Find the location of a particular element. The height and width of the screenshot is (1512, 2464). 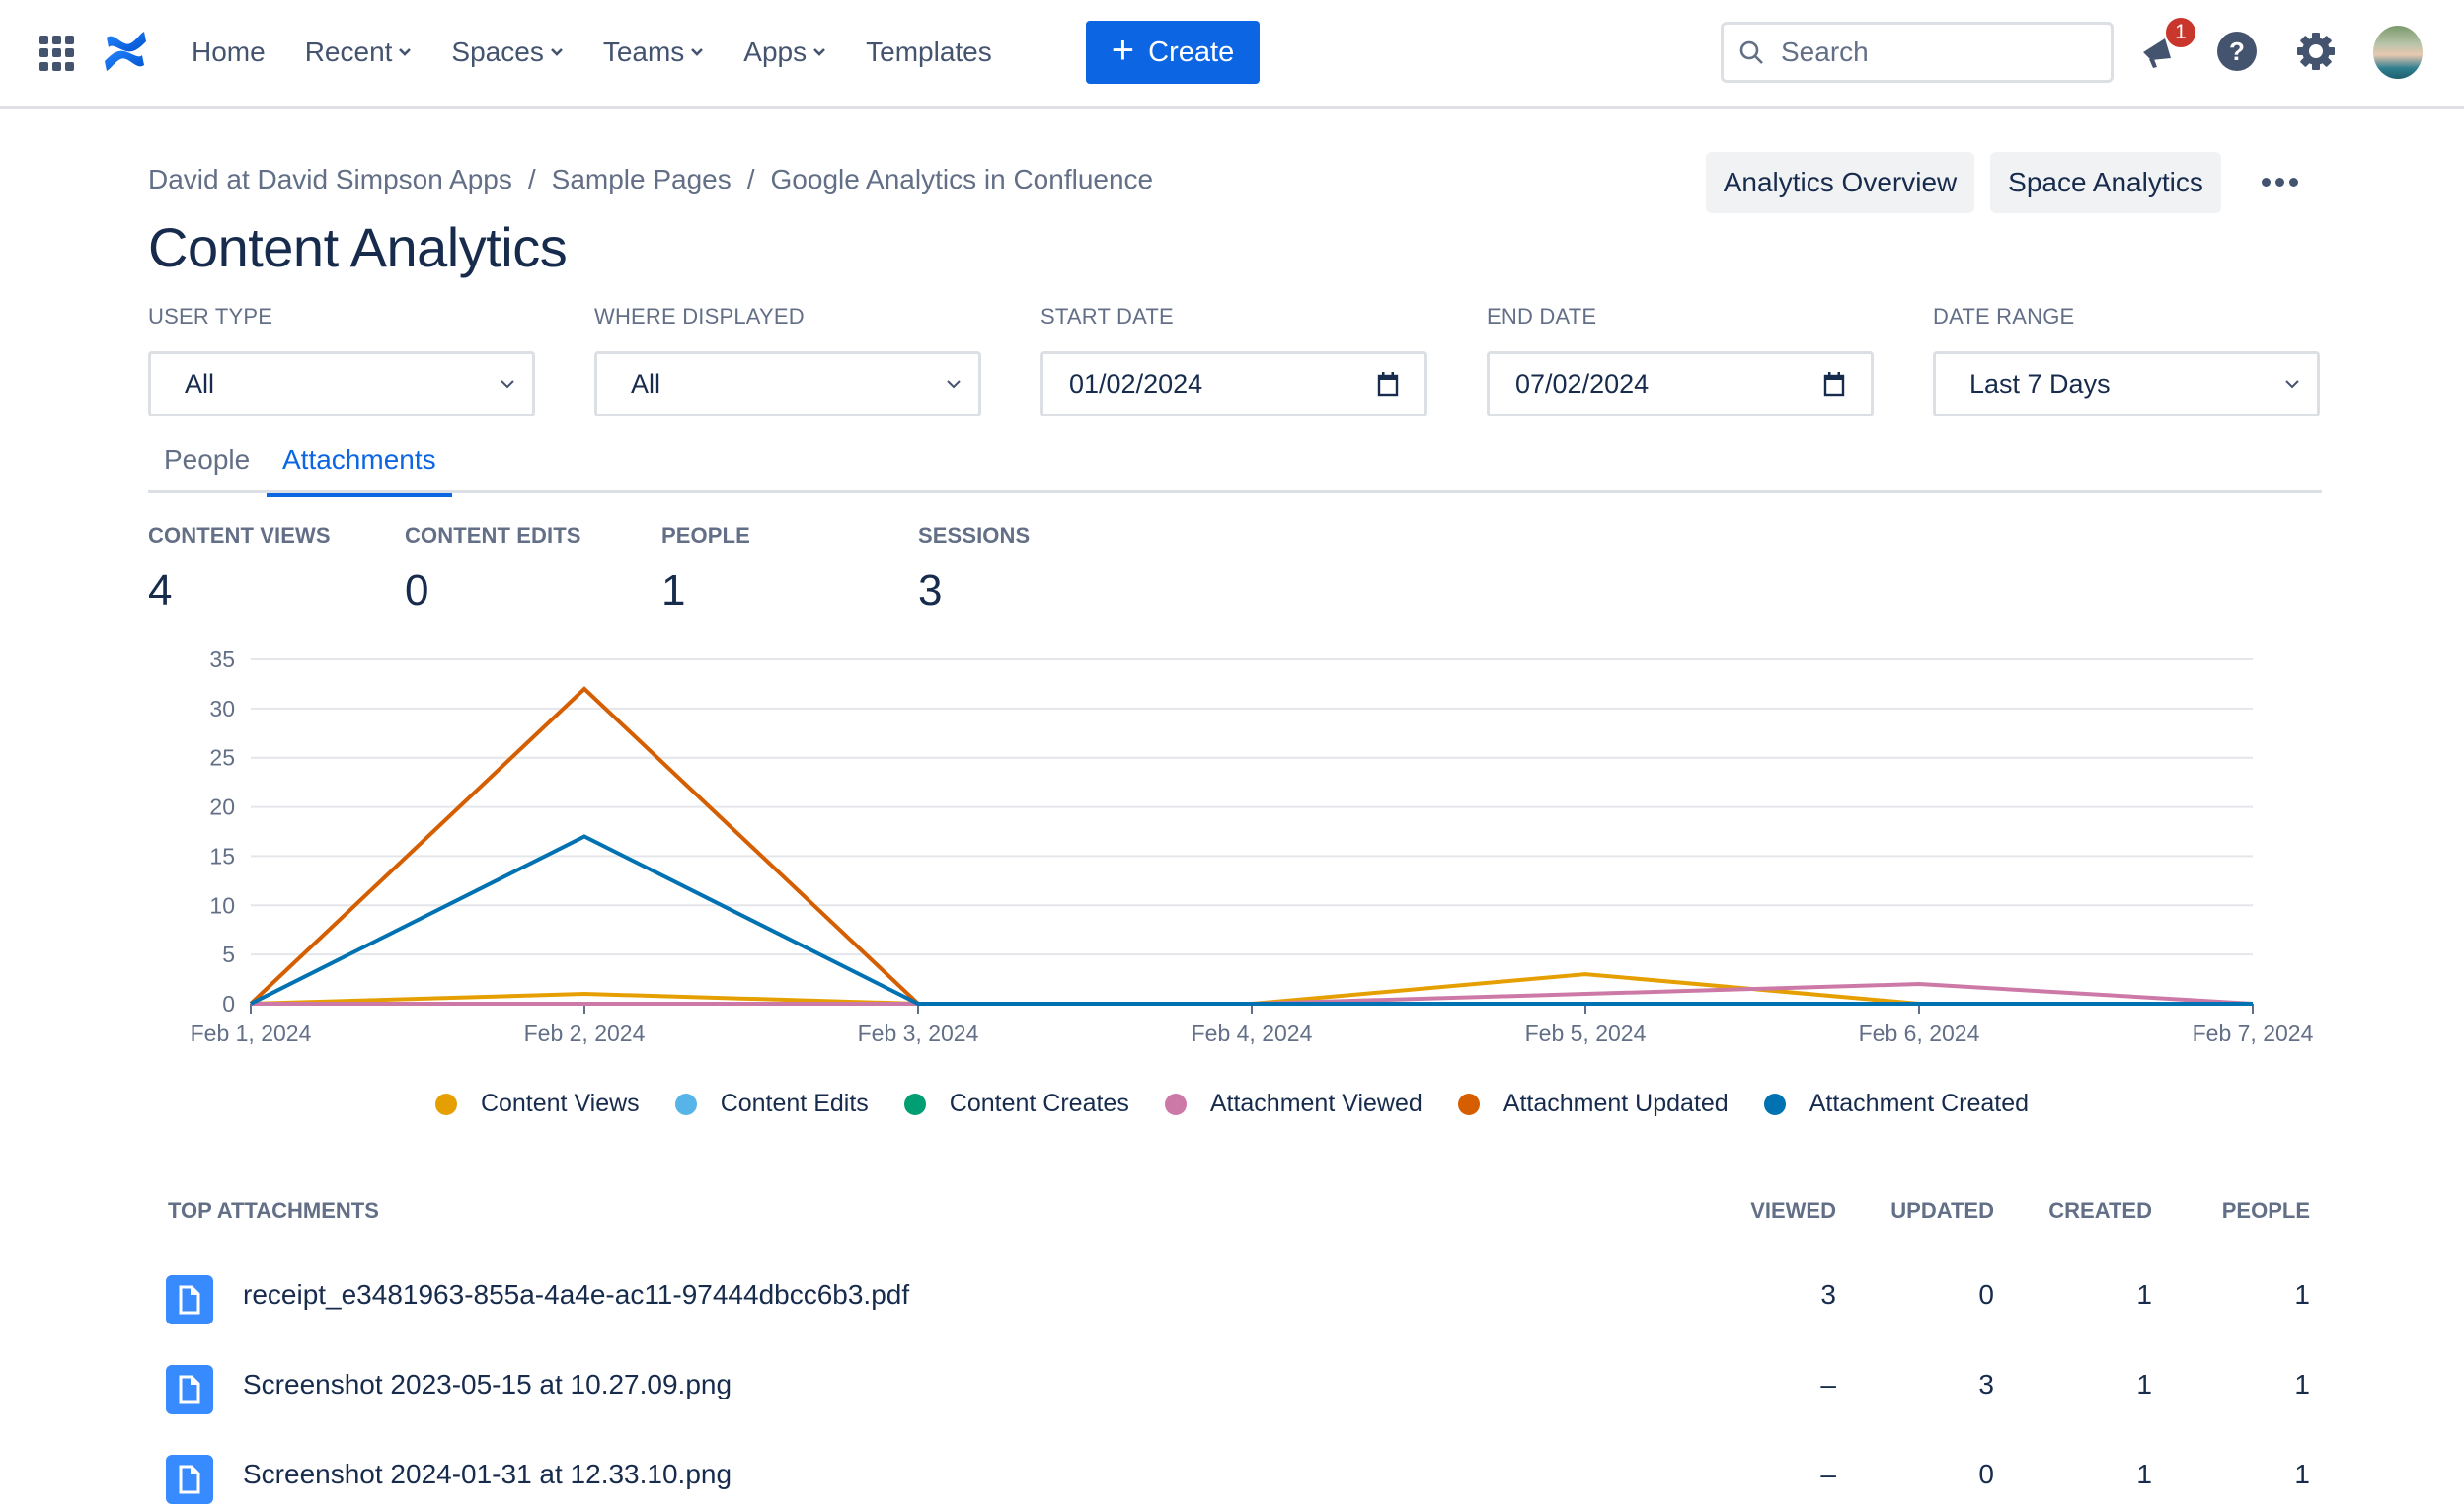

search-field is located at coordinates (1917, 52).